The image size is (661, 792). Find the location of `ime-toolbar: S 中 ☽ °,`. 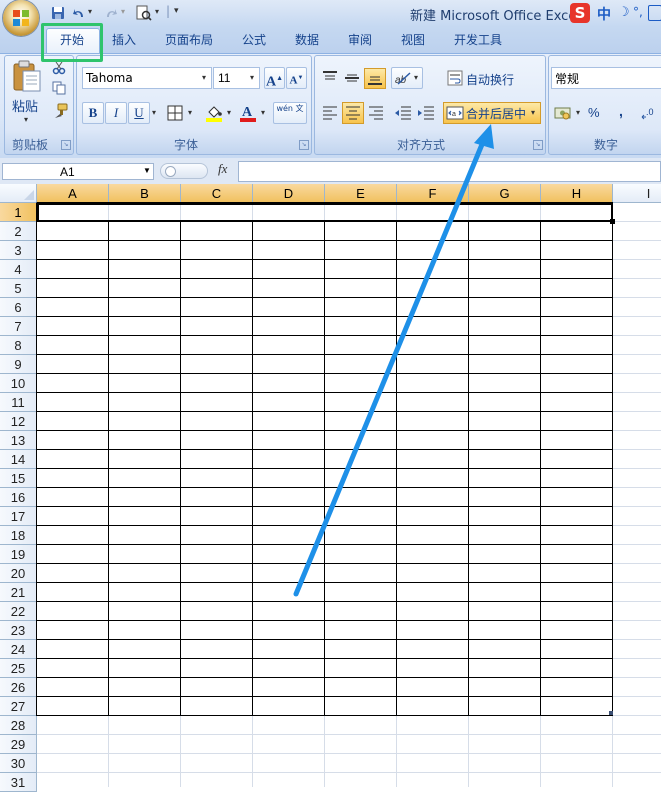

ime-toolbar: S 中 ☽ °, is located at coordinates (615, 14).